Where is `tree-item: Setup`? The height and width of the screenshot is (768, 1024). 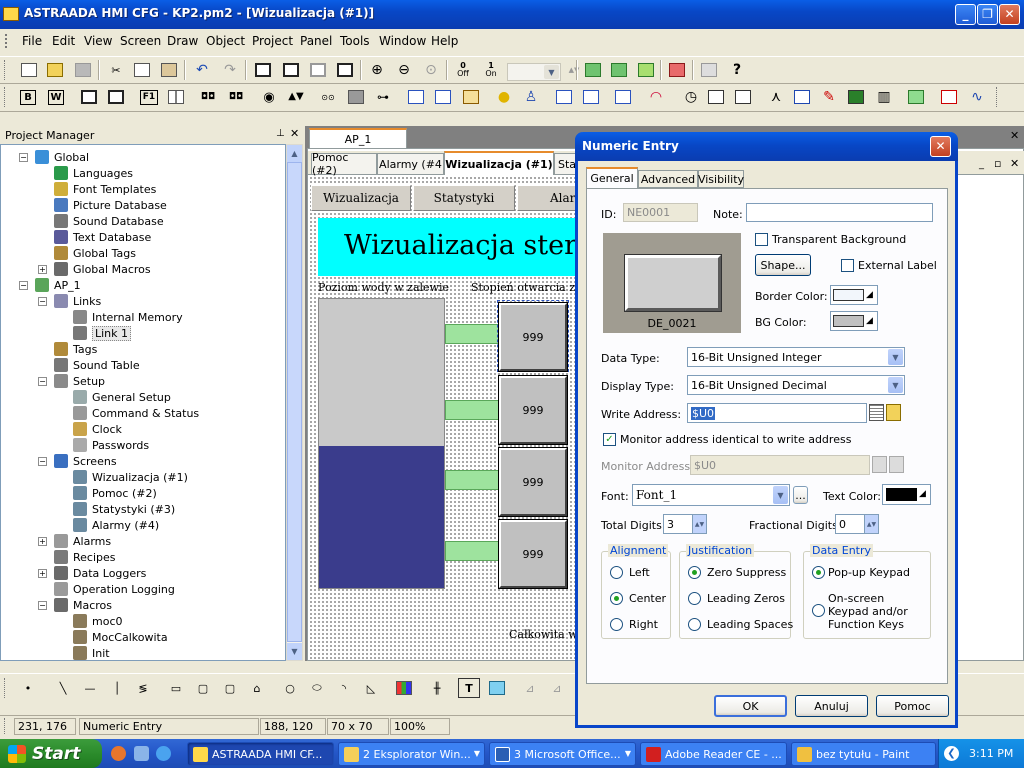
tree-item: Setup is located at coordinates (79, 381).